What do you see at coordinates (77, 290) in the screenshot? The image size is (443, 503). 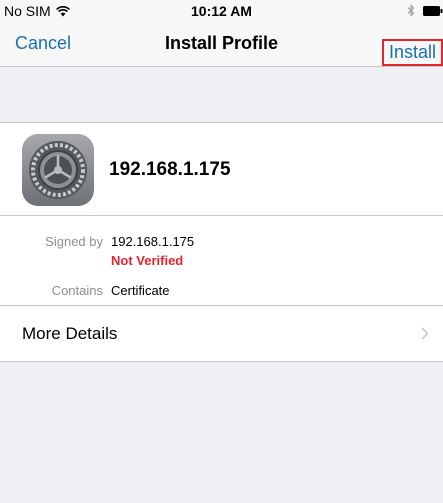 I see `contains-label: Contains` at bounding box center [77, 290].